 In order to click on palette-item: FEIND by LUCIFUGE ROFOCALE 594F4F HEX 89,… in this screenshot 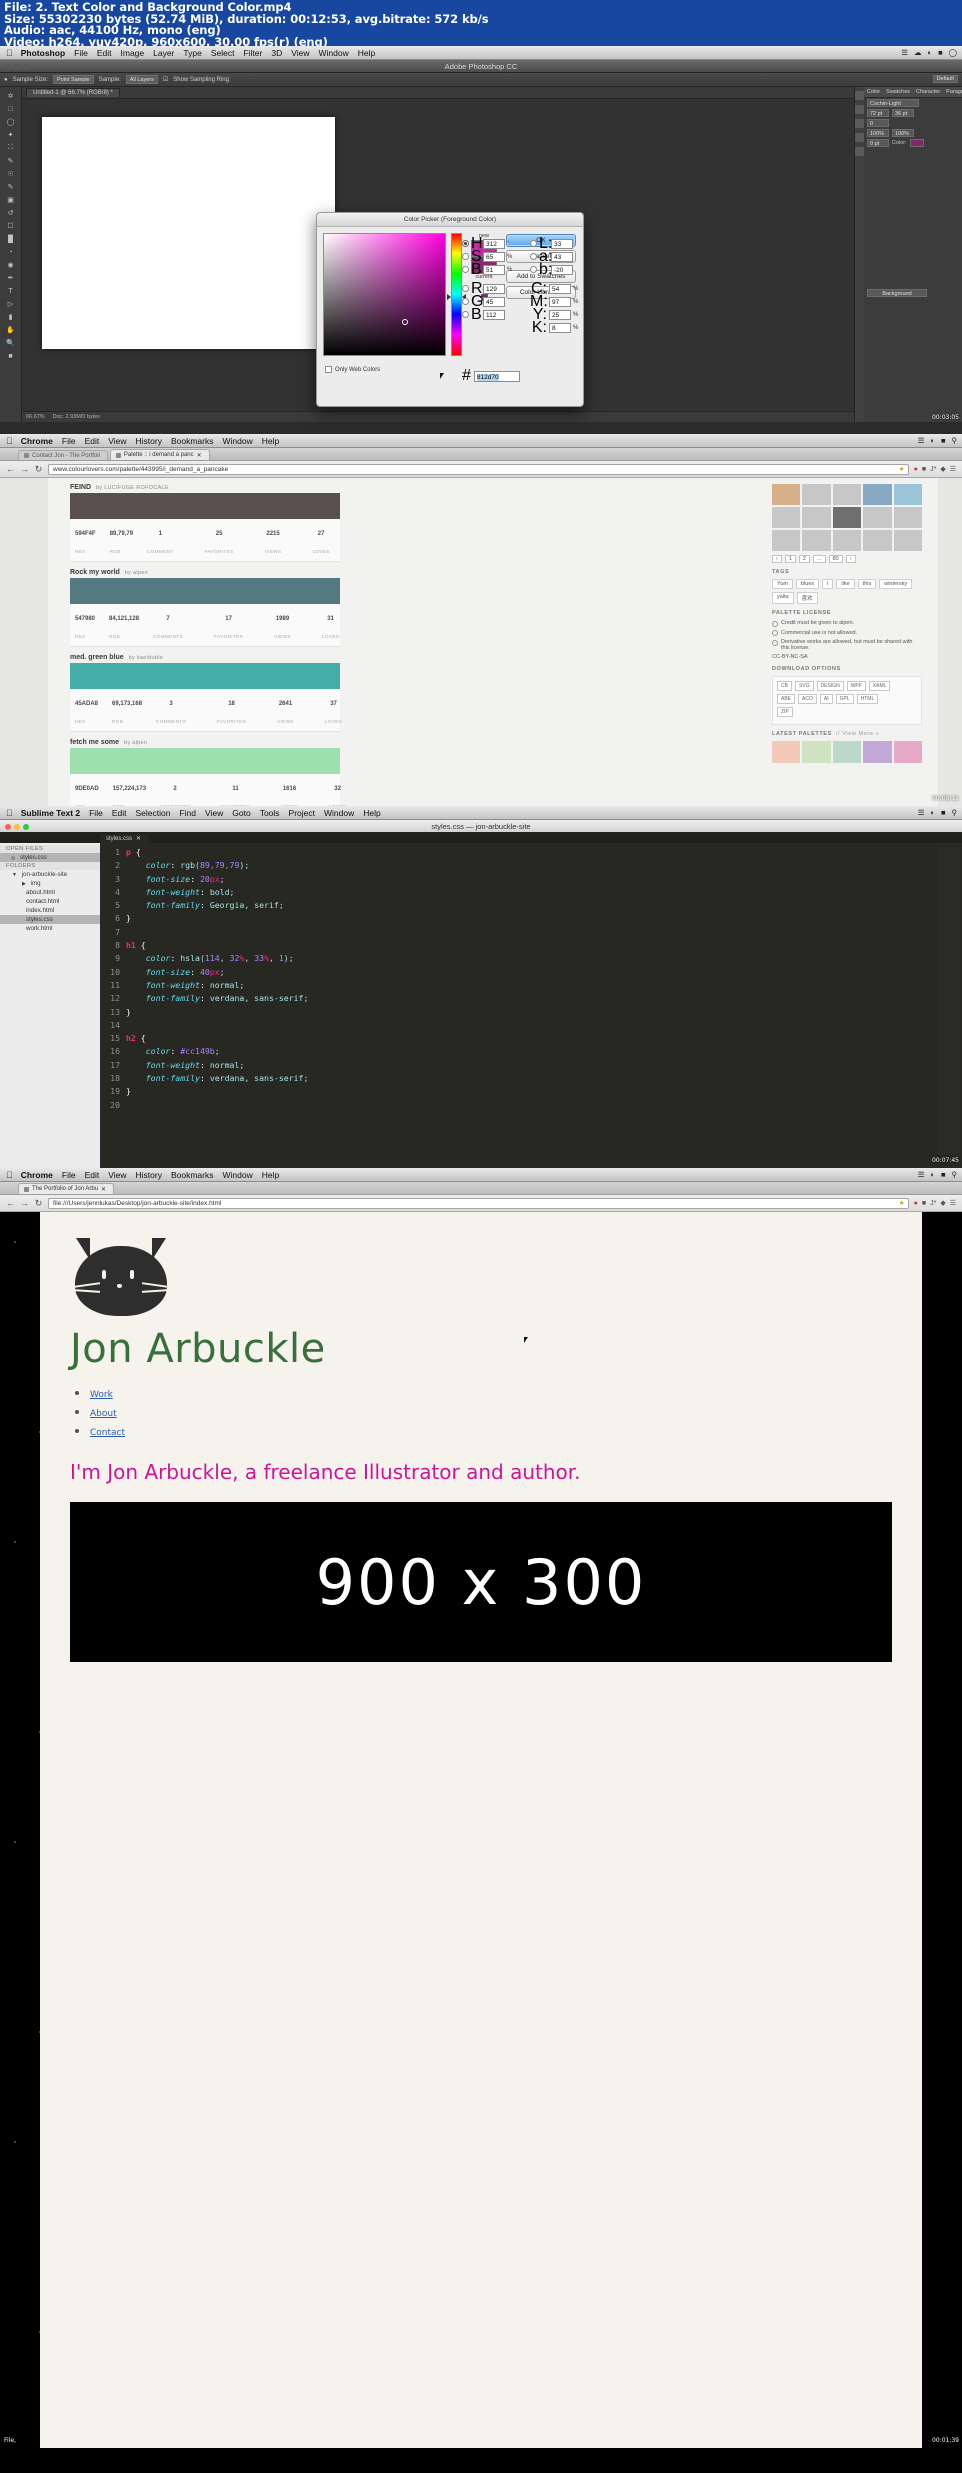, I will do `click(205, 523)`.